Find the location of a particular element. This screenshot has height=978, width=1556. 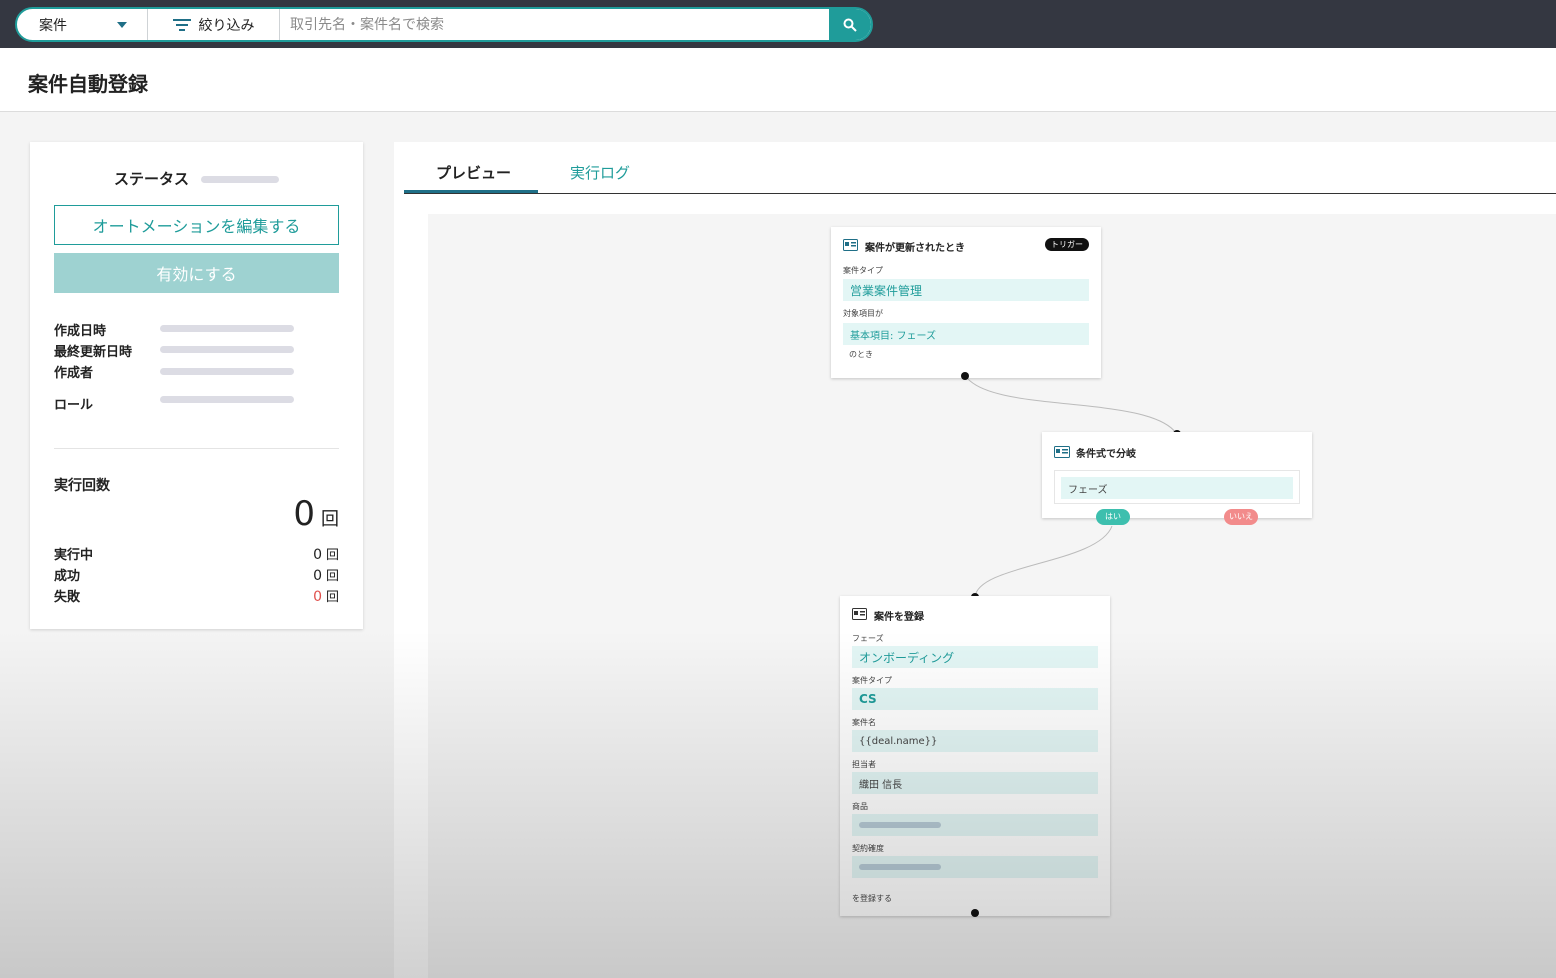

search-scope-select: 案件 is located at coordinates (82, 24).